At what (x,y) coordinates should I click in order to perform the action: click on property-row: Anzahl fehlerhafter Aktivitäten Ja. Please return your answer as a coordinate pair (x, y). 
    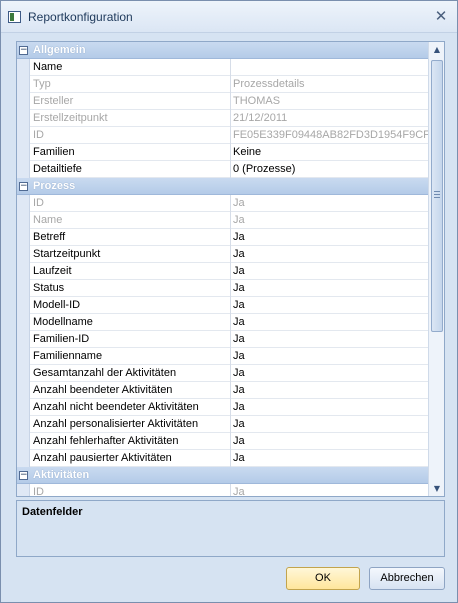
    Looking at the image, I should click on (222, 441).